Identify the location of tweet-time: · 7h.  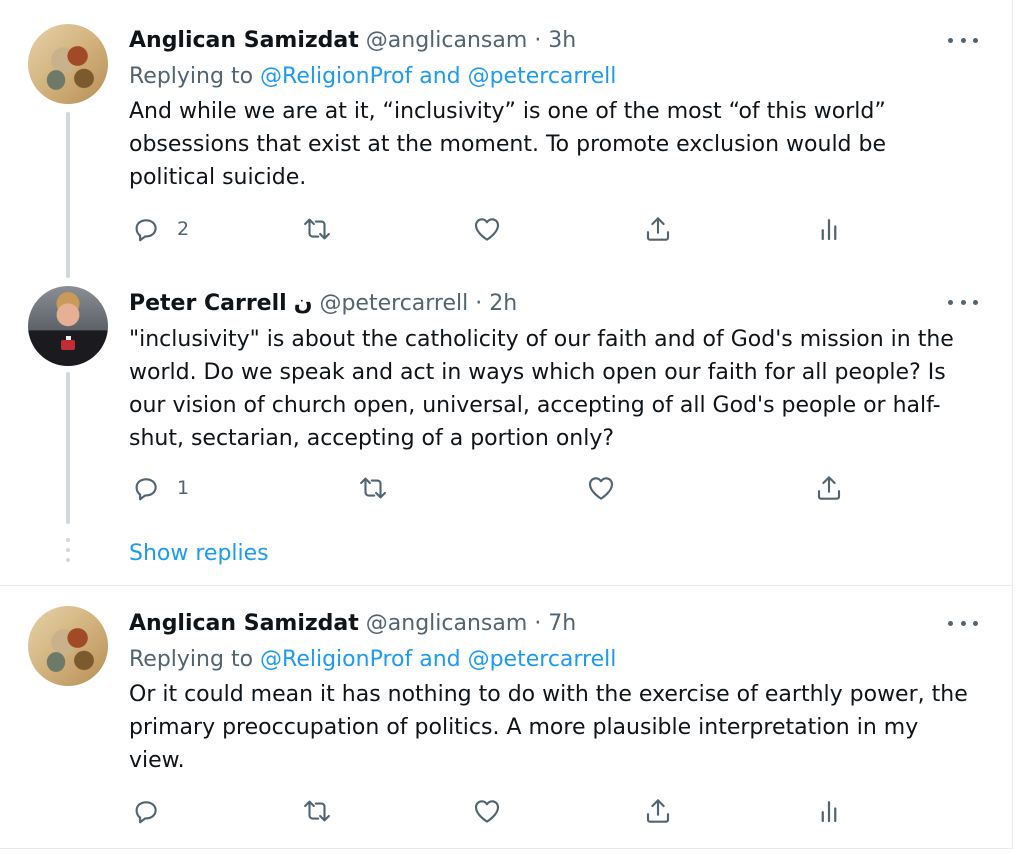
(555, 623).